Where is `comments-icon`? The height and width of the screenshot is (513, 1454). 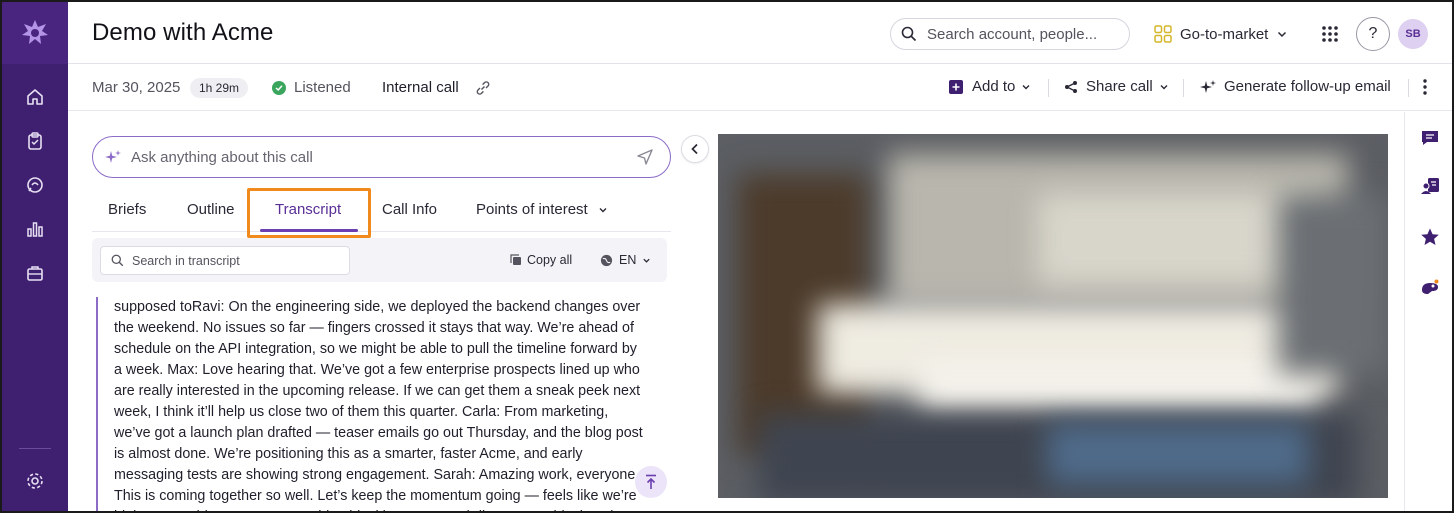
comments-icon is located at coordinates (1430, 138).